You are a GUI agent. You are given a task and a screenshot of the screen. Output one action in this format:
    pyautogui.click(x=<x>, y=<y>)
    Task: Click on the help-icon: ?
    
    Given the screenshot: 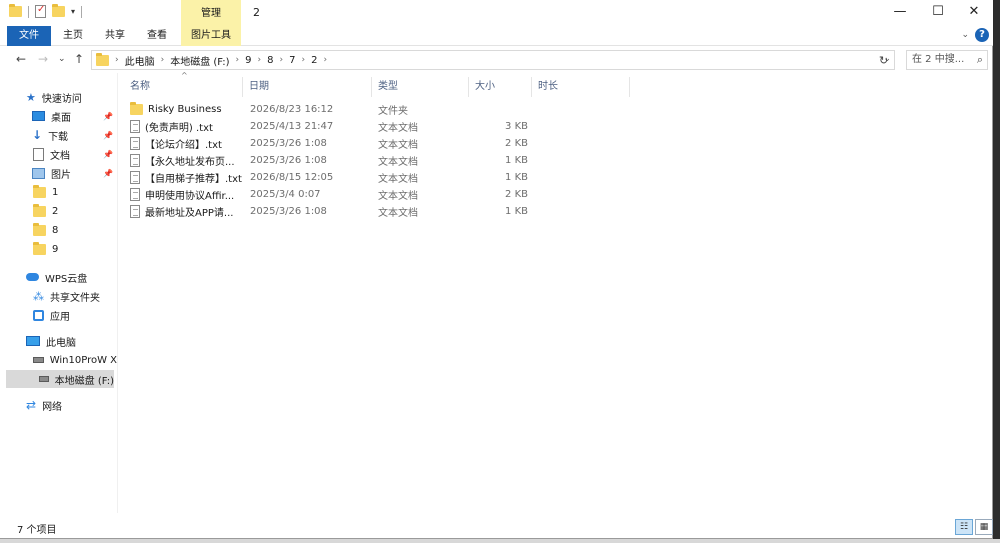 What is the action you would take?
    pyautogui.click(x=982, y=35)
    